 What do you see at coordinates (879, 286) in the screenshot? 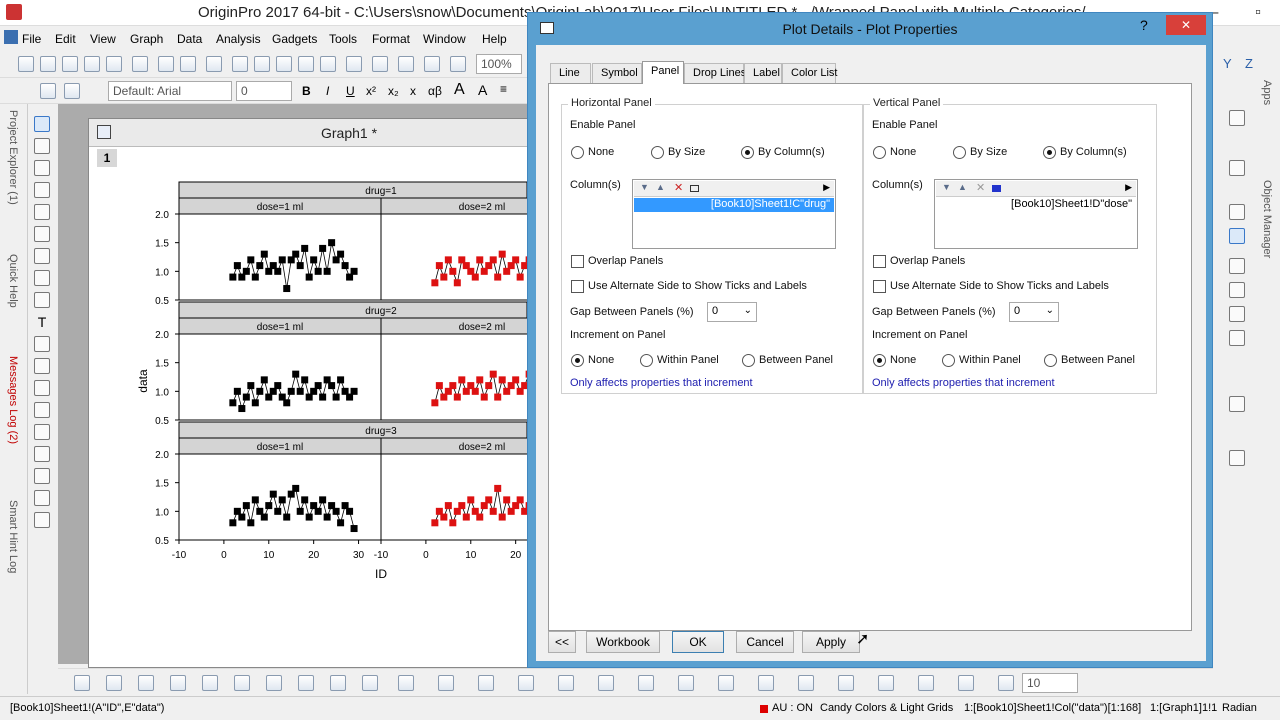
I see `v-alt-side-checkbox` at bounding box center [879, 286].